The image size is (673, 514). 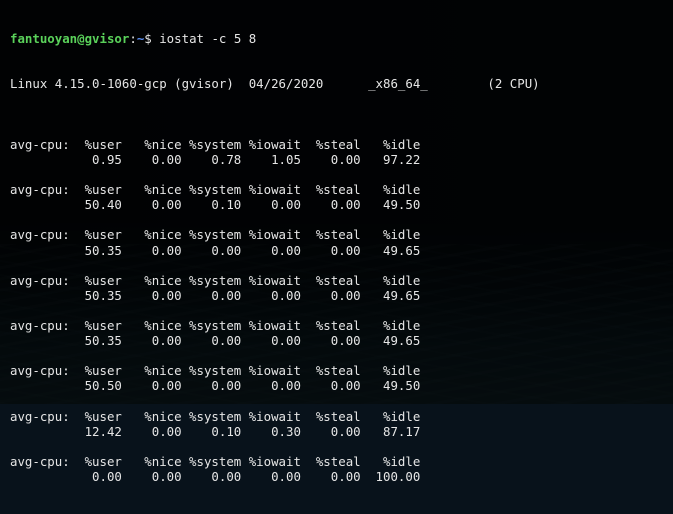 What do you see at coordinates (70, 39) in the screenshot?
I see `prompt-userhost: fantuoyan@gvisor` at bounding box center [70, 39].